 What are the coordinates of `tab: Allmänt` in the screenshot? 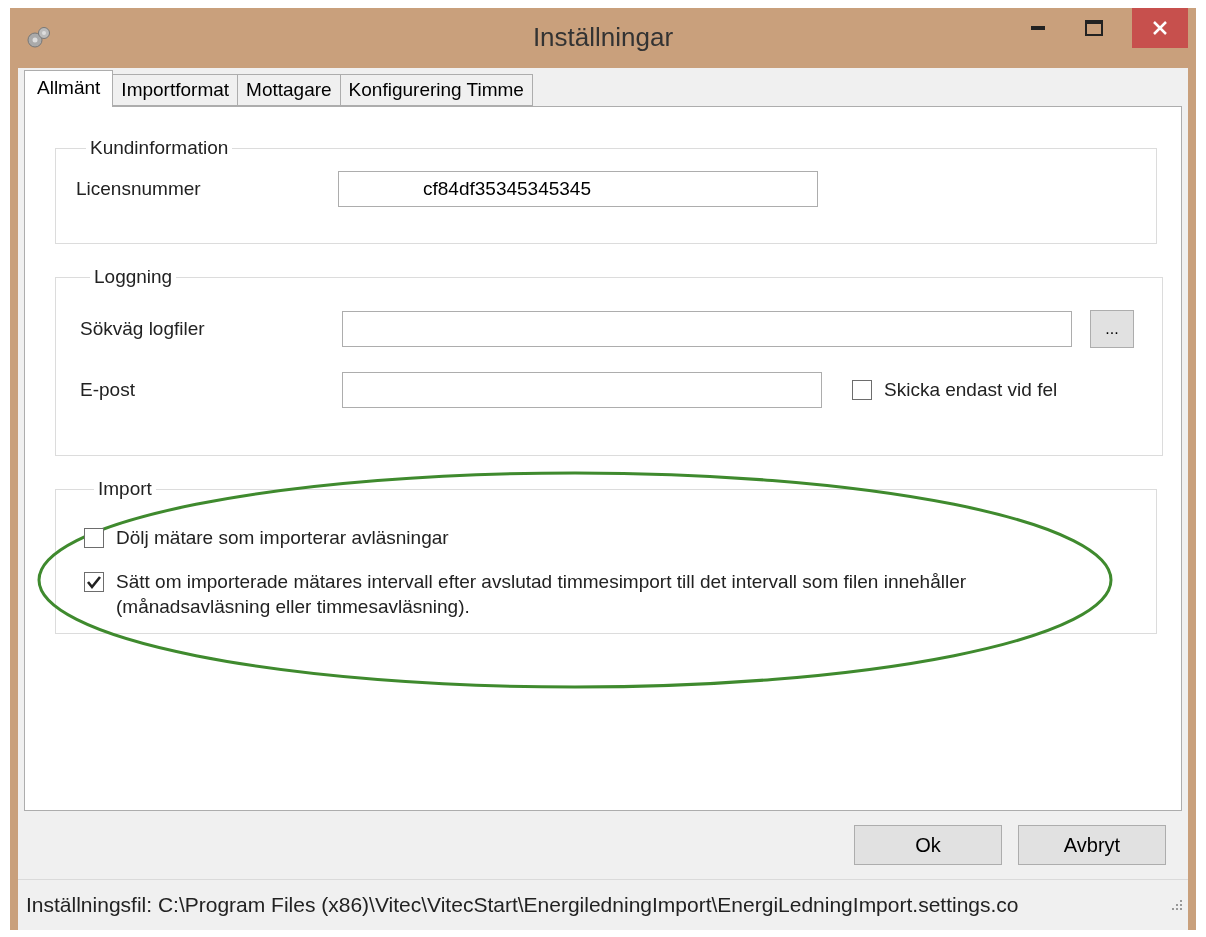 It's located at (69, 88).